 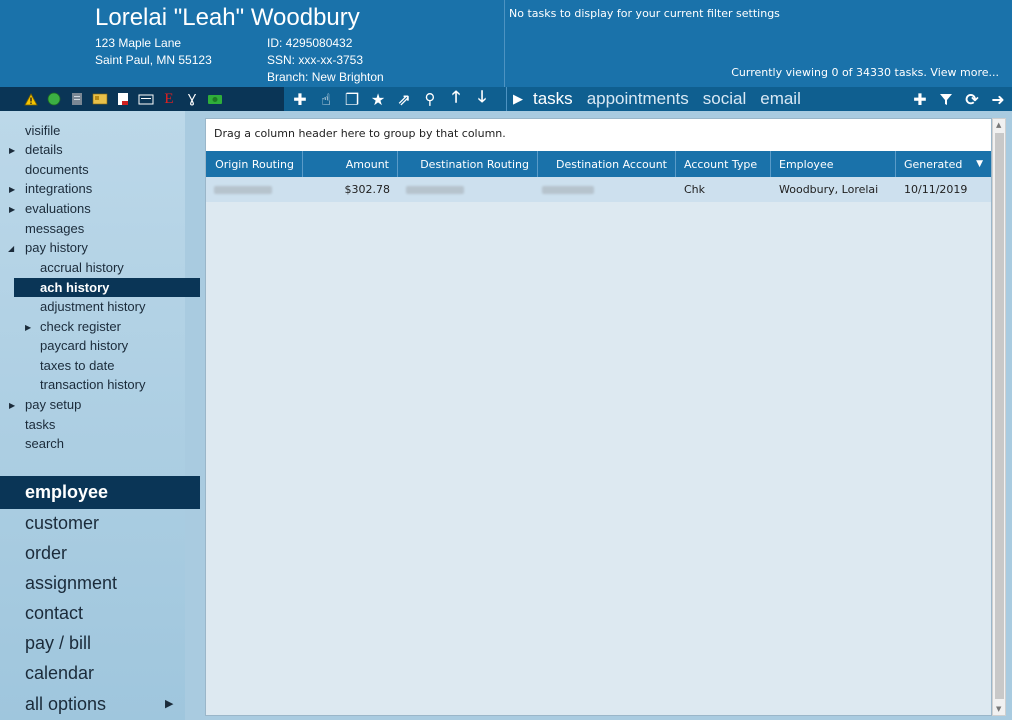 I want to click on employee-id: ID: 4295080432, so click(x=310, y=43).